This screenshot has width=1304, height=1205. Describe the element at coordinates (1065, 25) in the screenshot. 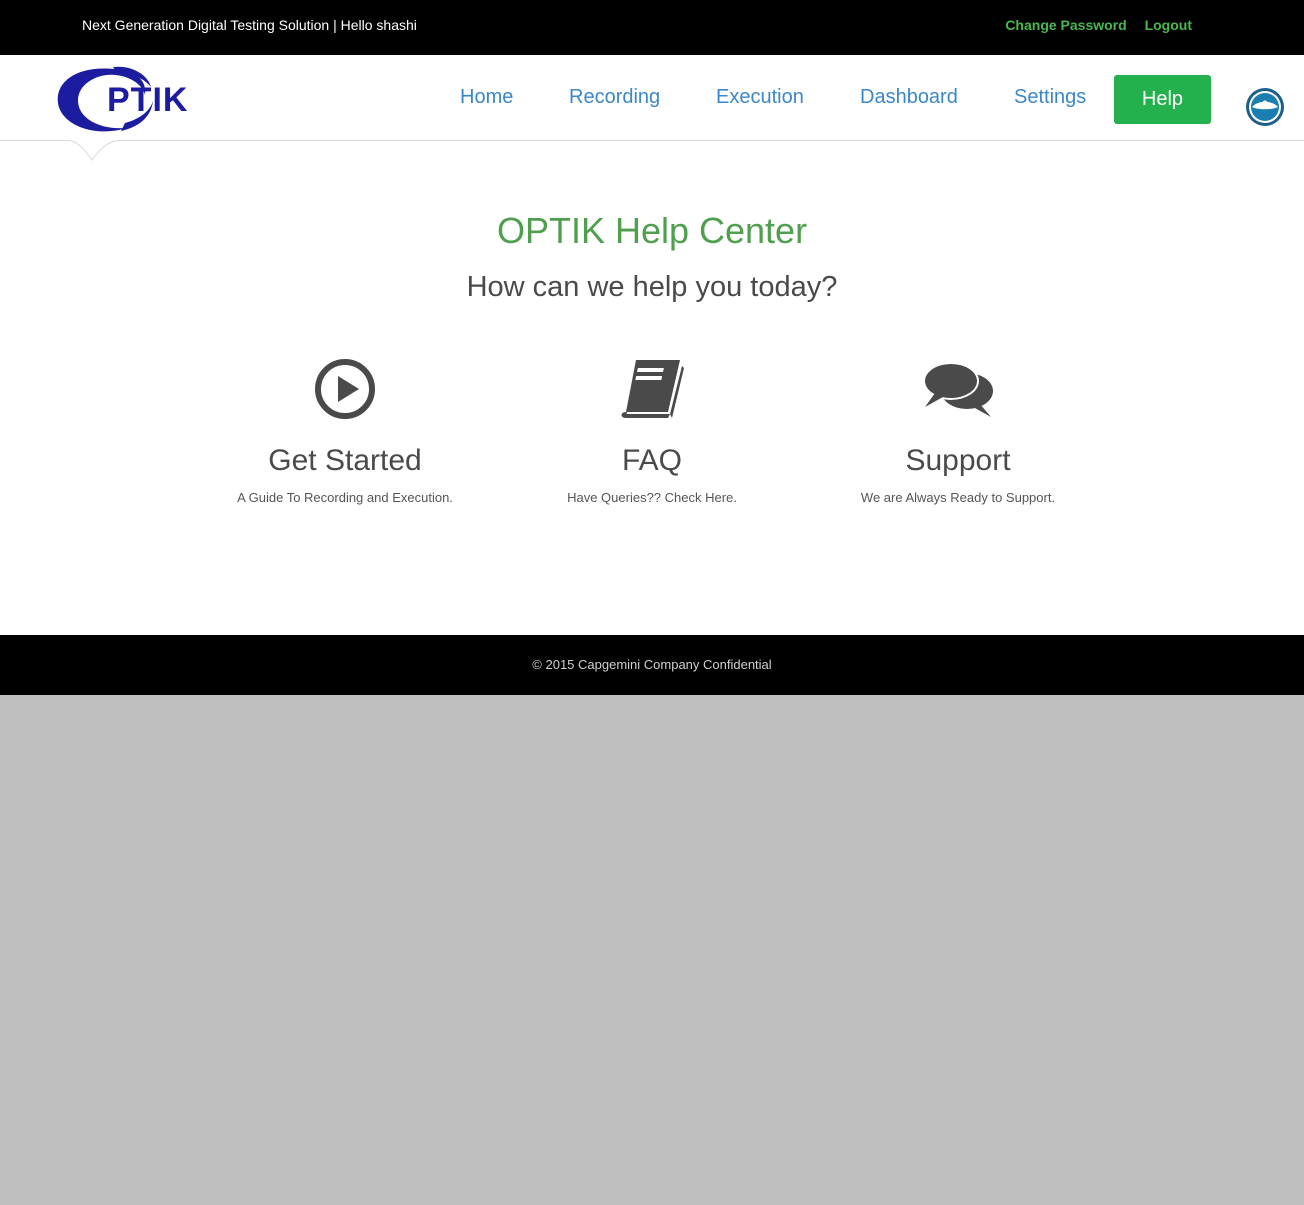

I see `change-password-link: Change Password` at that location.